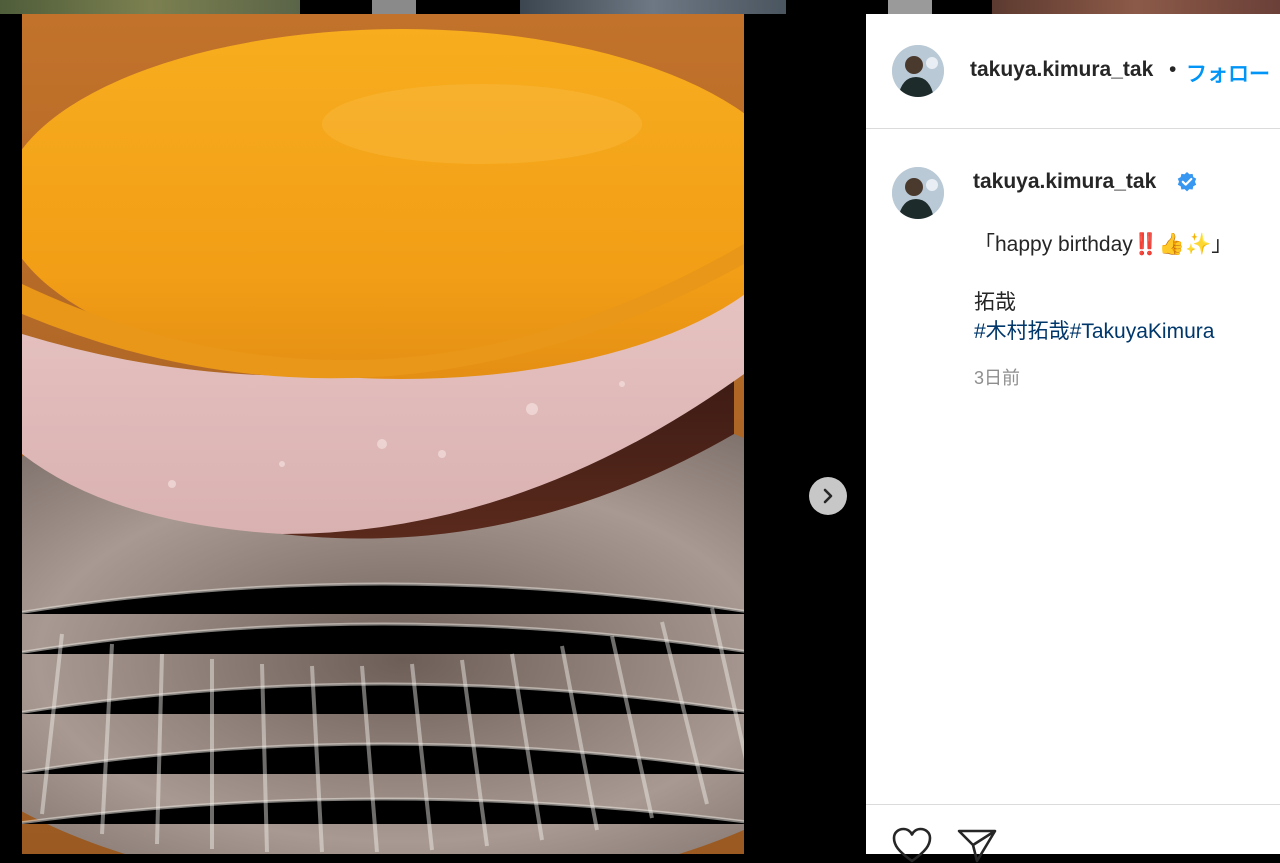  I want to click on chevron-right-icon, so click(828, 496).